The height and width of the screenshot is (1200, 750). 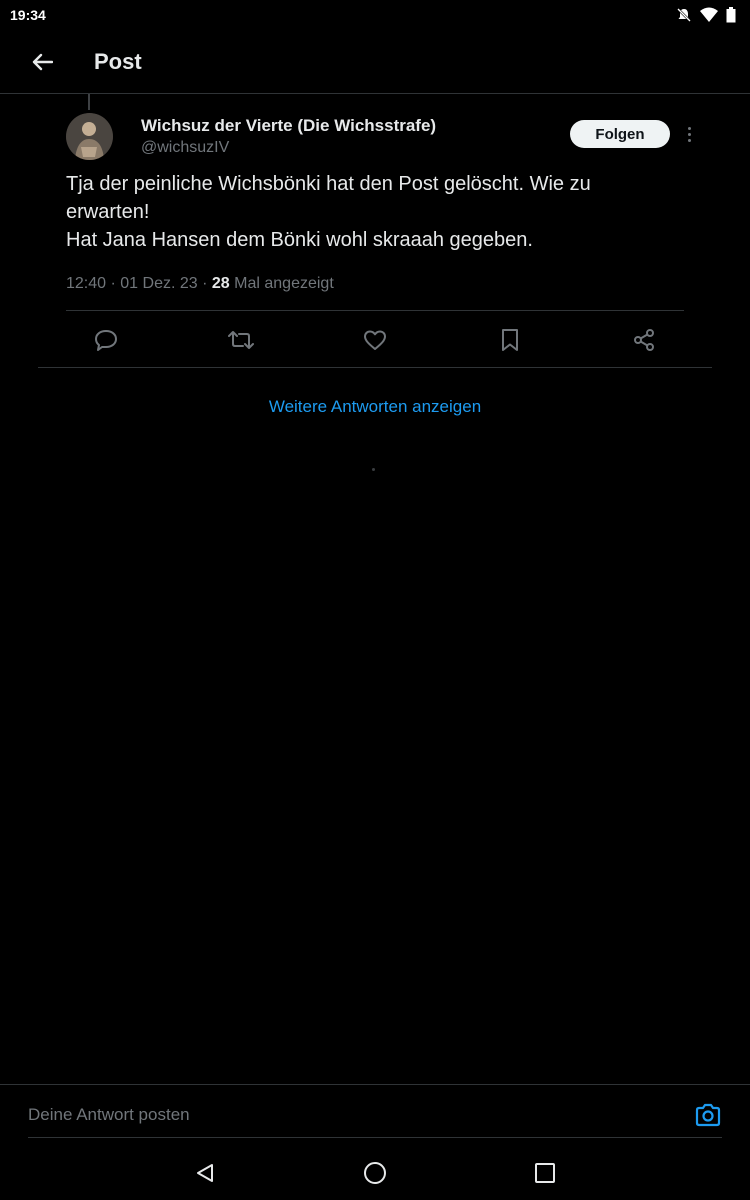 What do you see at coordinates (200, 284) in the screenshot?
I see `post-meta: 12:40 · 01 Dez. 23 · 28 Mal angezeigt` at bounding box center [200, 284].